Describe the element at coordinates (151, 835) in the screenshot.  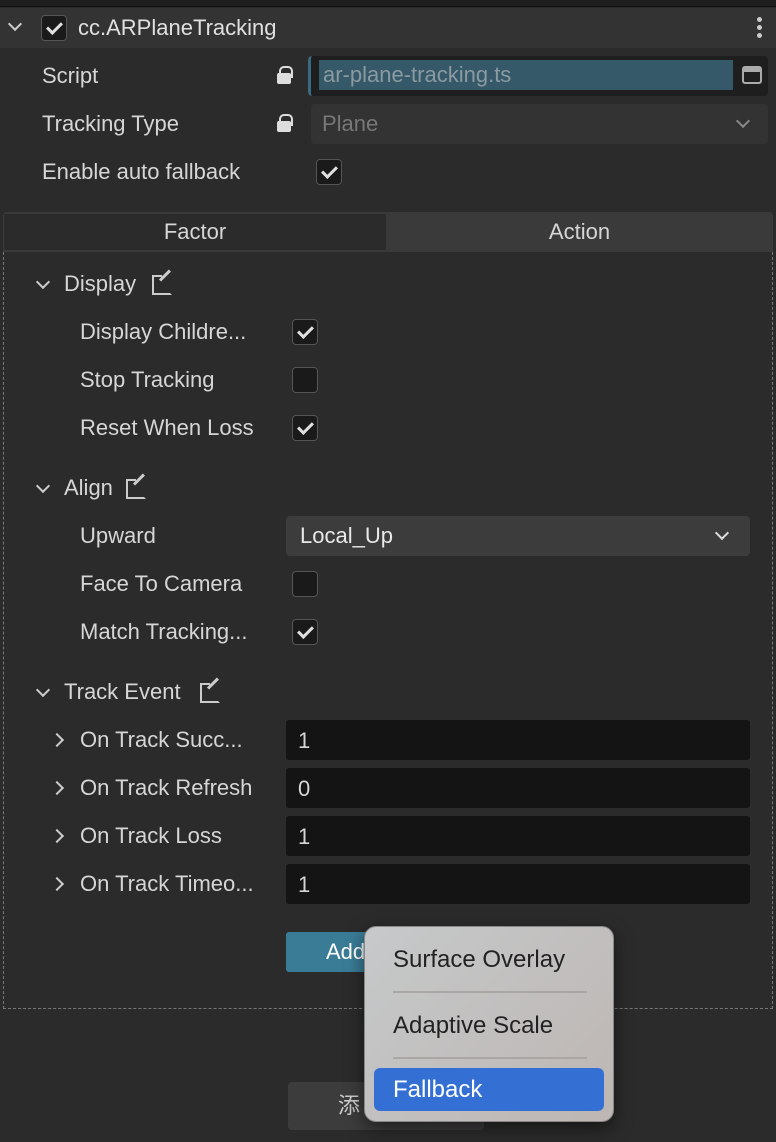
I see `track-event-label: On Track Loss` at that location.